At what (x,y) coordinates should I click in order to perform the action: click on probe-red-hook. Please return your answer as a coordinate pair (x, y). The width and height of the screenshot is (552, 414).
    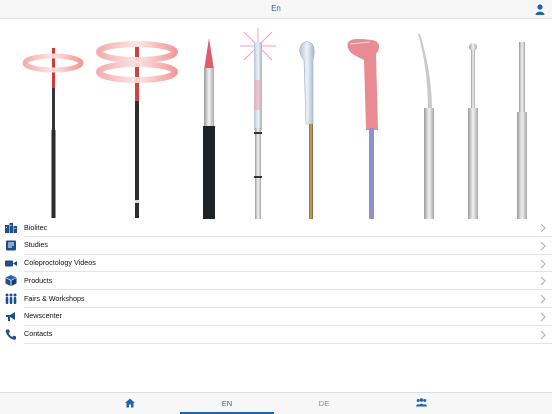
    Looking at the image, I should click on (363, 128).